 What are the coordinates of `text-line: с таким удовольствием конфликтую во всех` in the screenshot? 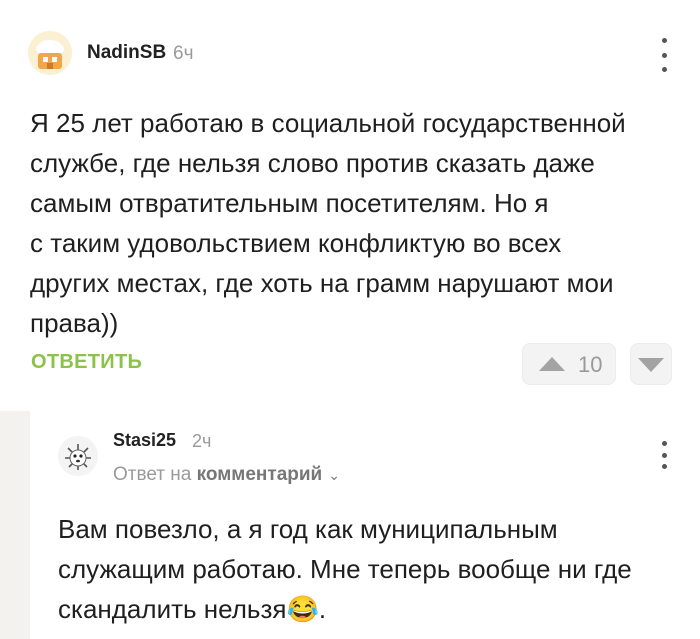 It's located at (296, 243).